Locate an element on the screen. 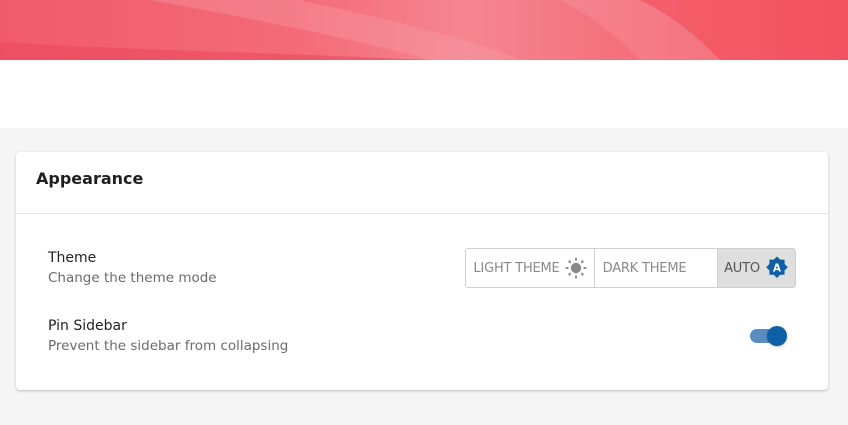  pin-sidebar-toggle is located at coordinates (769, 336).